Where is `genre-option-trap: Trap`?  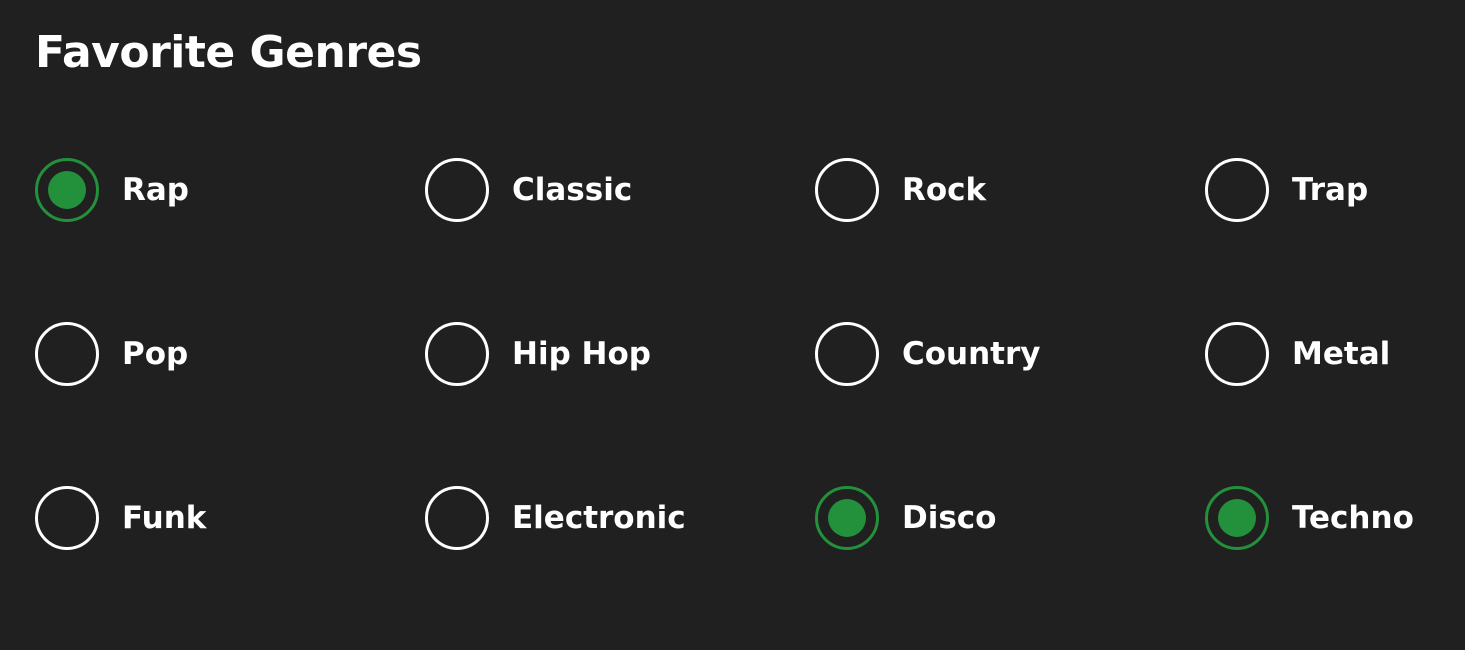
genre-option-trap: Trap is located at coordinates (1335, 190).